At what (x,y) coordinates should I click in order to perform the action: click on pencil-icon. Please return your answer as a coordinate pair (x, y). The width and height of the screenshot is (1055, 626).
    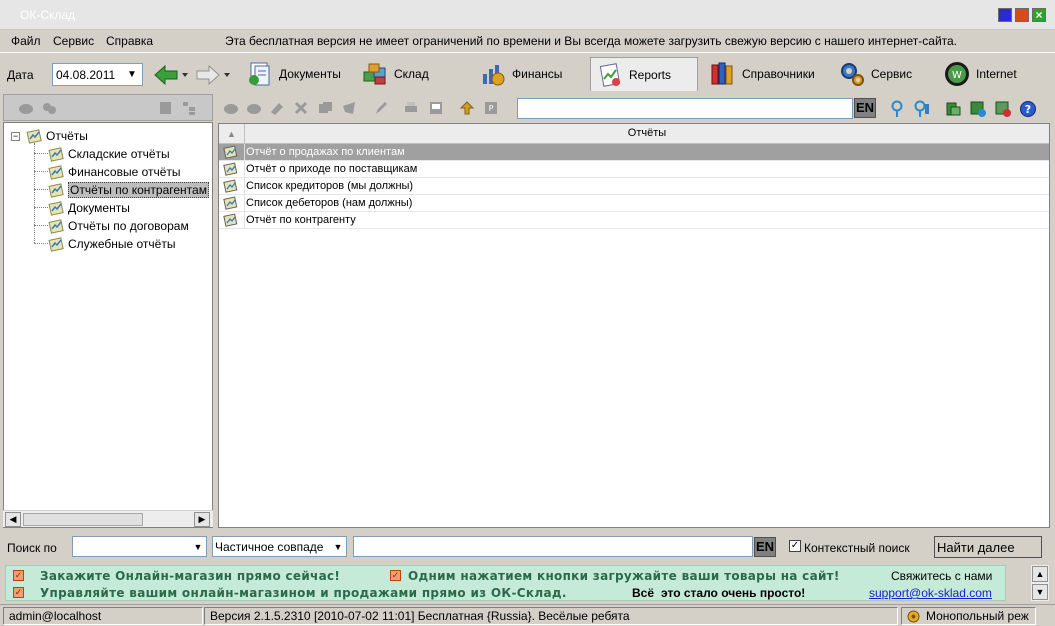
    Looking at the image, I should click on (381, 108).